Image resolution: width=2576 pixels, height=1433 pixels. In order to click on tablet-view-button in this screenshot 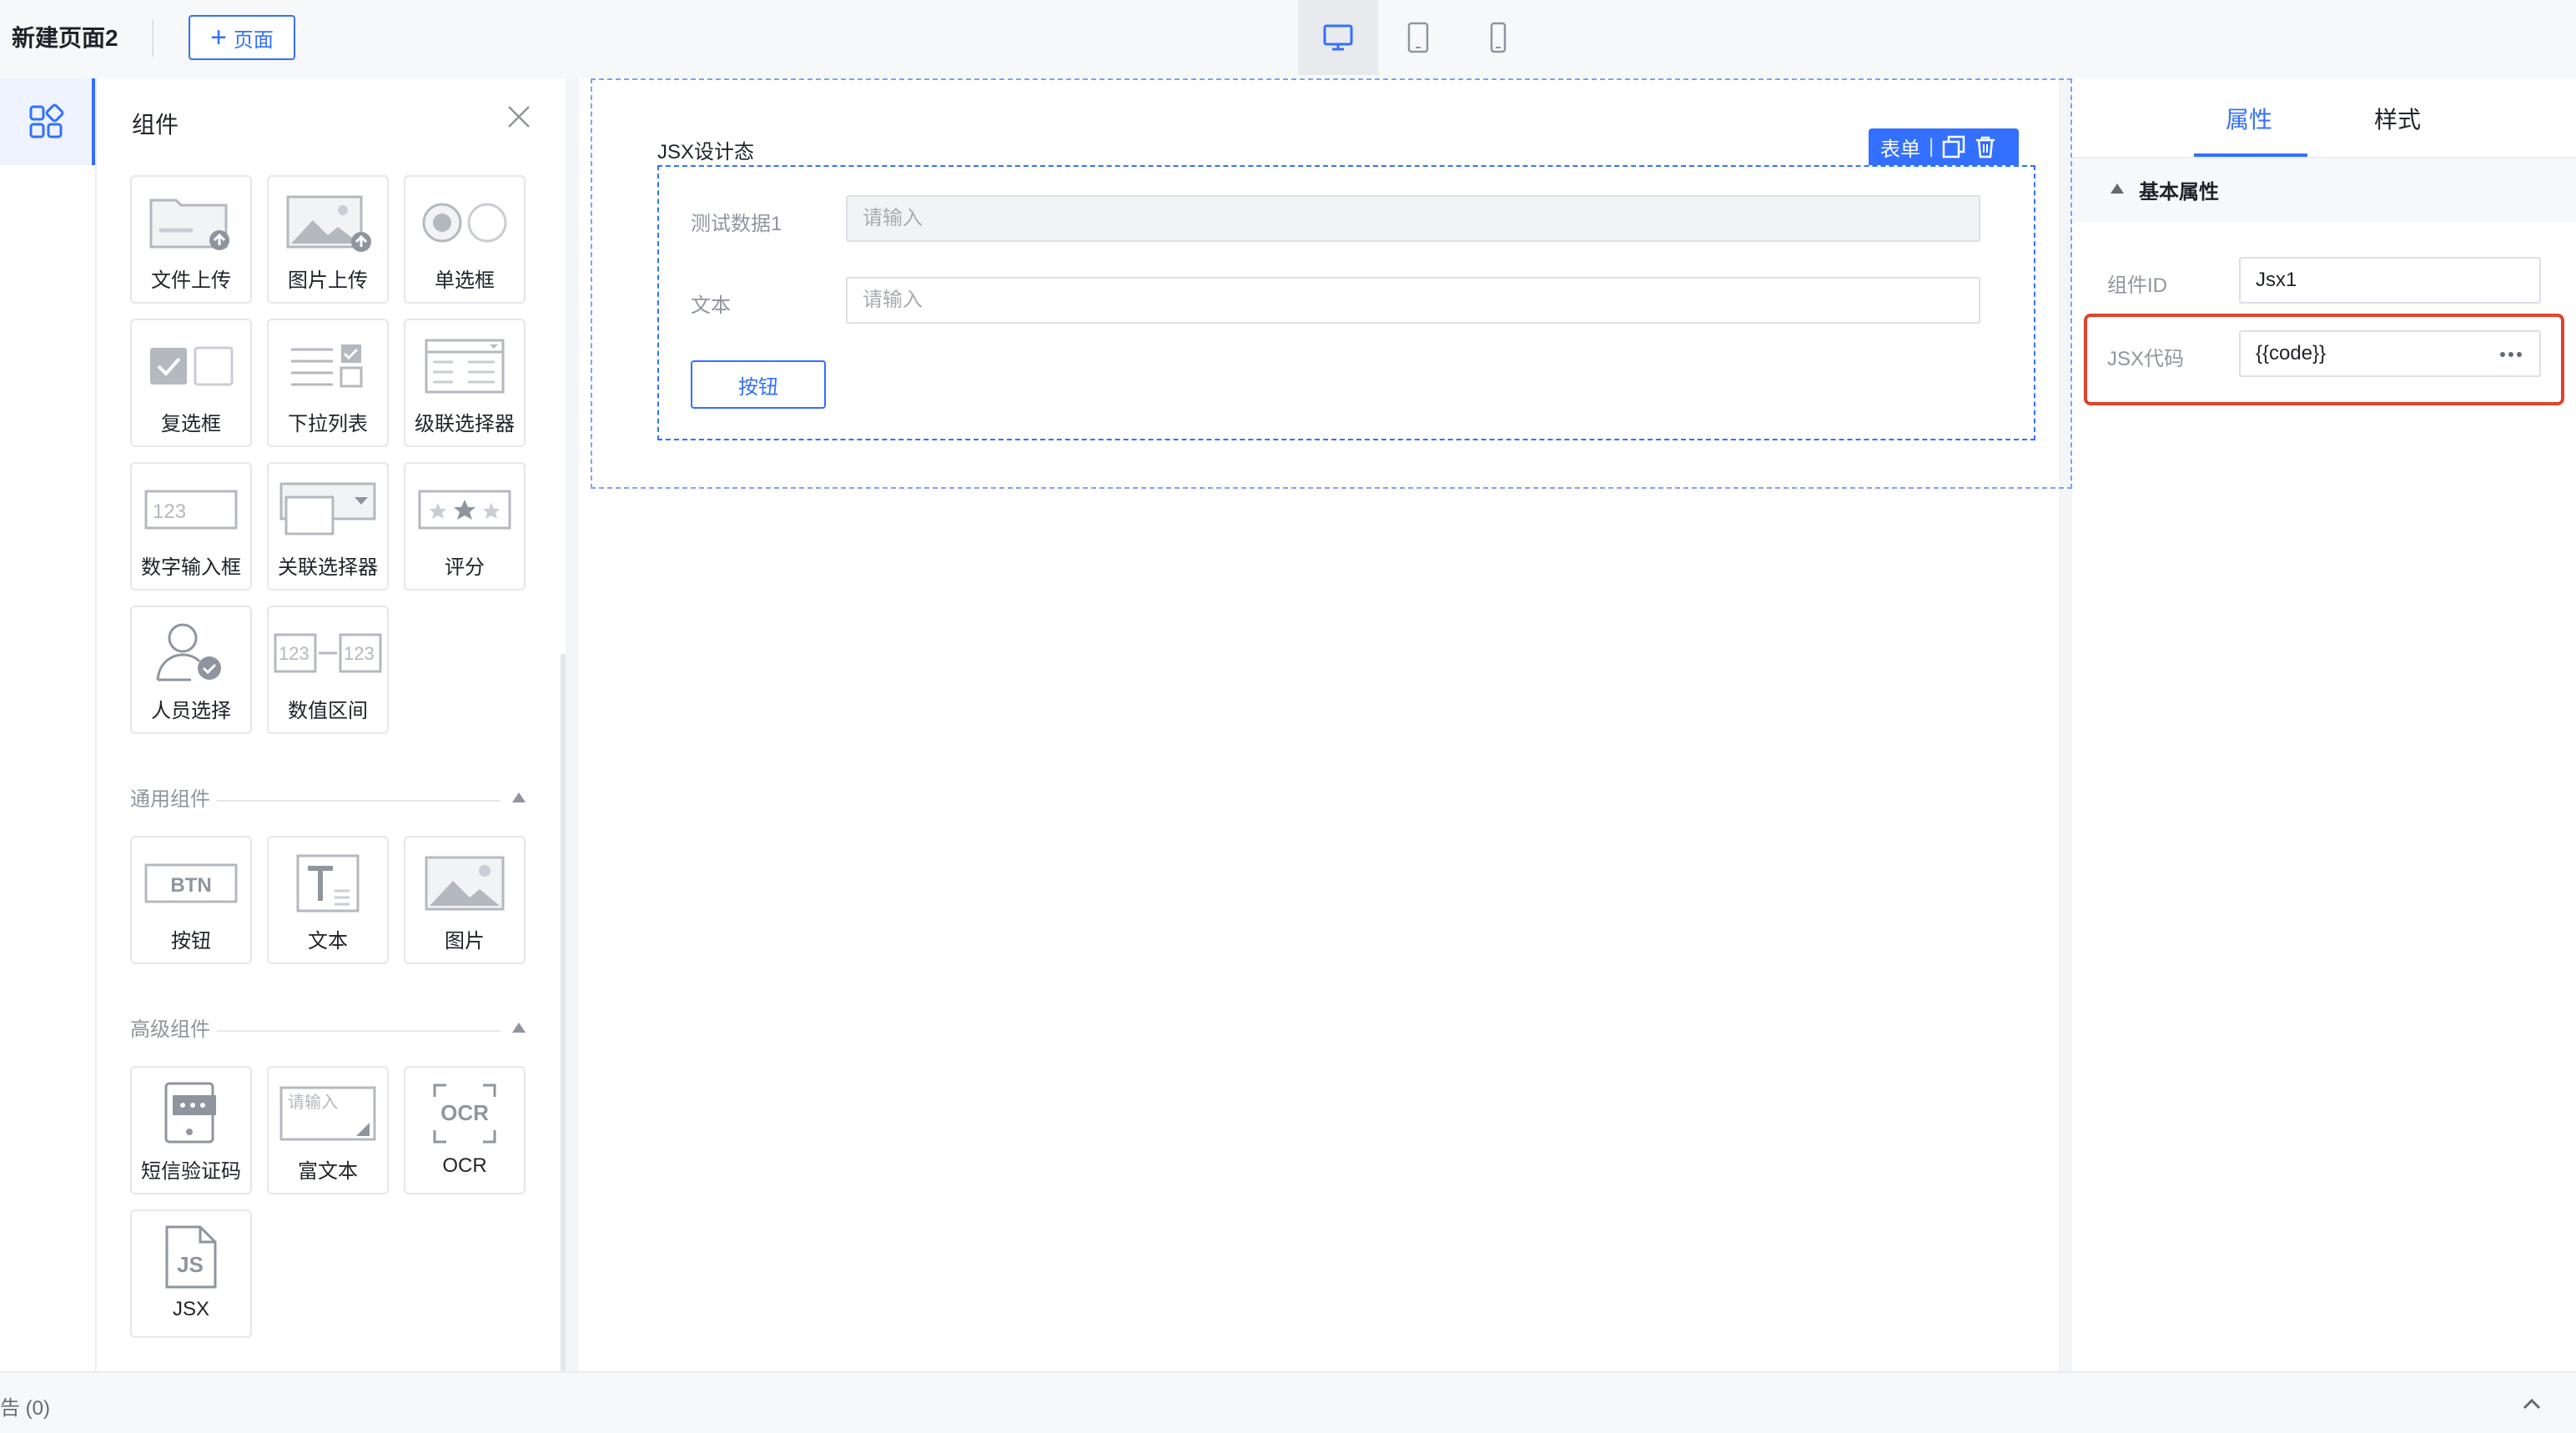, I will do `click(1418, 37)`.